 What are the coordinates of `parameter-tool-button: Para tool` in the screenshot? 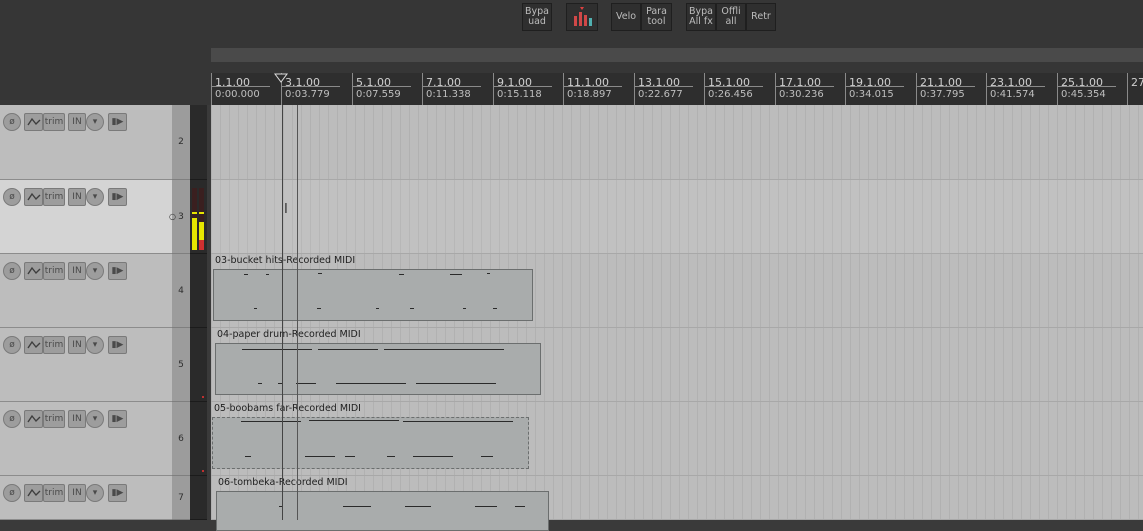 It's located at (656, 17).